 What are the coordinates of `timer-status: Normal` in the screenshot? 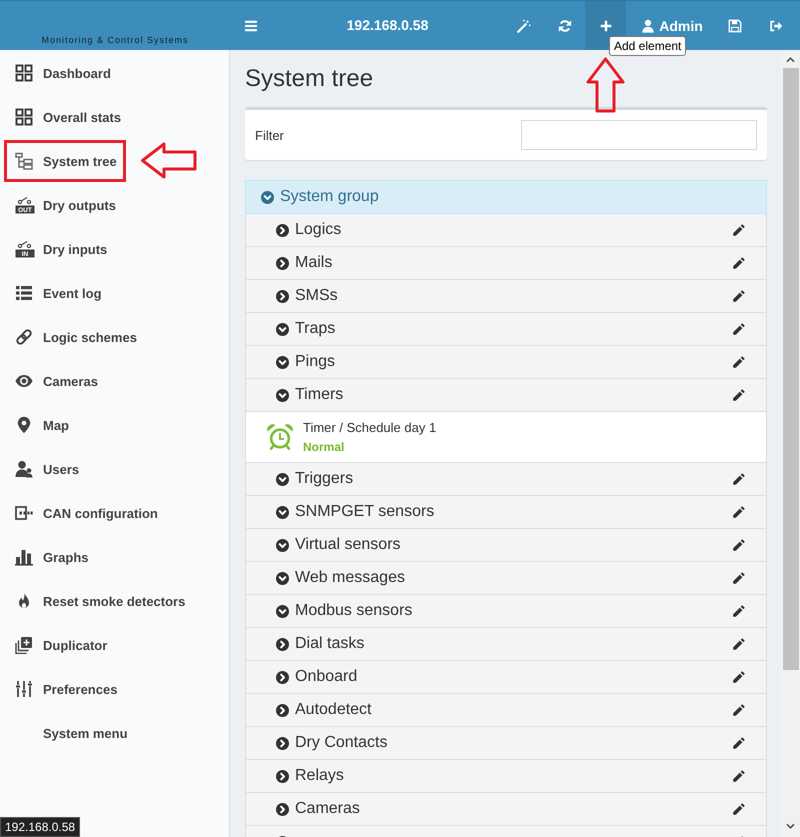 It's located at (324, 447).